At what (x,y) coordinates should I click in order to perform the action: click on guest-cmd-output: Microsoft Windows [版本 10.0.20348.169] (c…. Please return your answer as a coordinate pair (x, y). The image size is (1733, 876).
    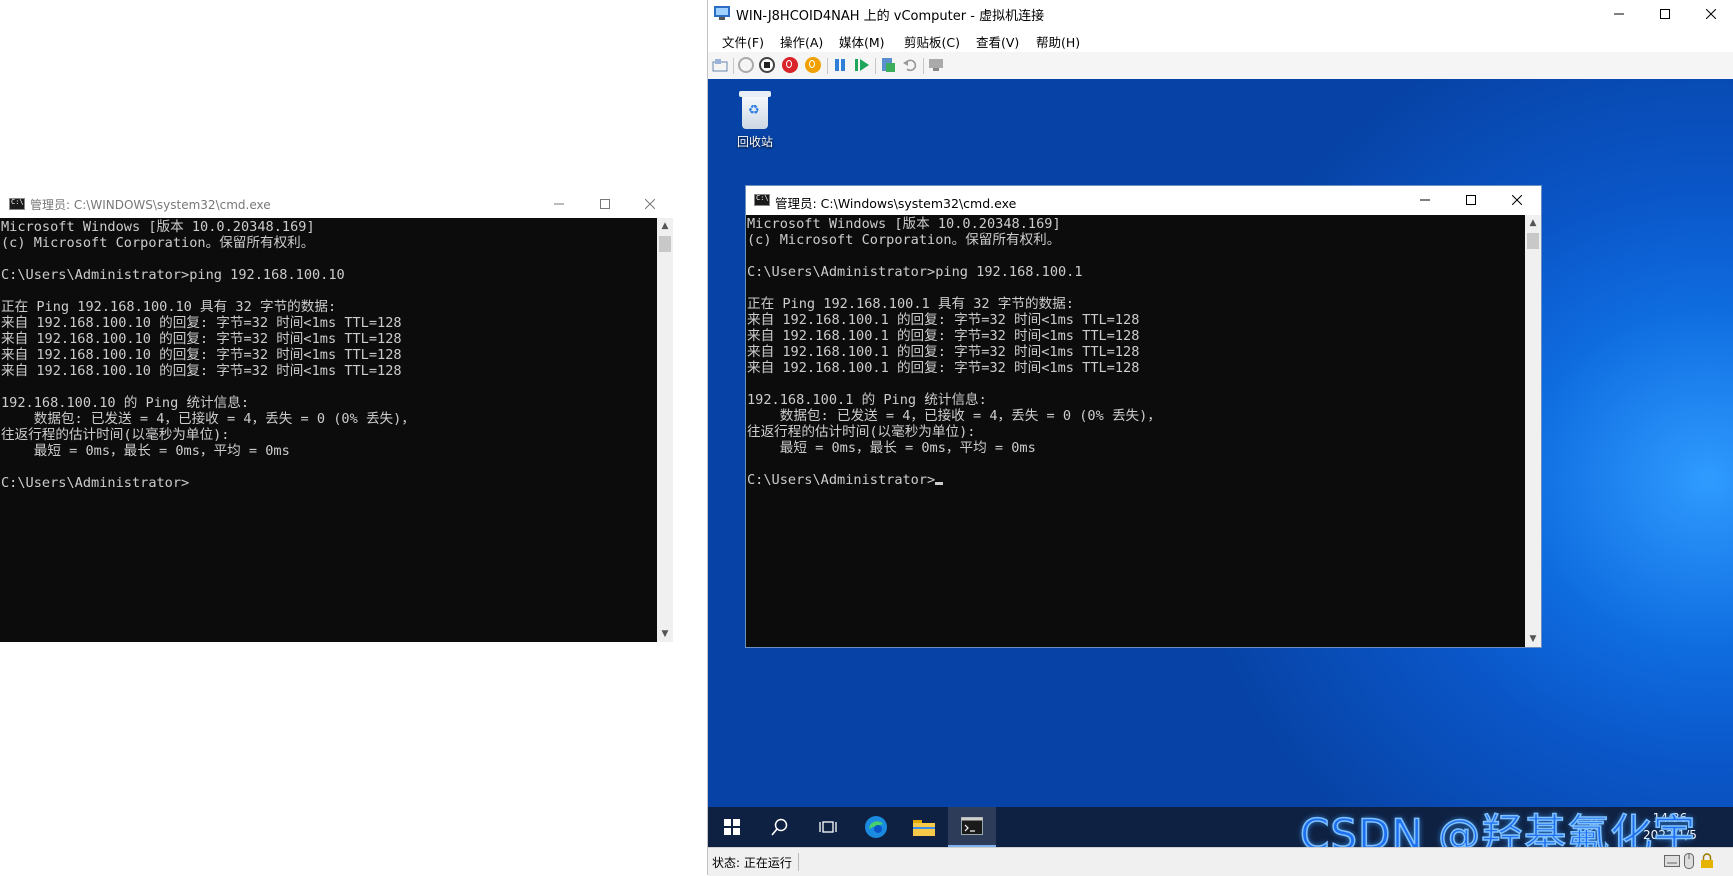
    Looking at the image, I should click on (1136, 352).